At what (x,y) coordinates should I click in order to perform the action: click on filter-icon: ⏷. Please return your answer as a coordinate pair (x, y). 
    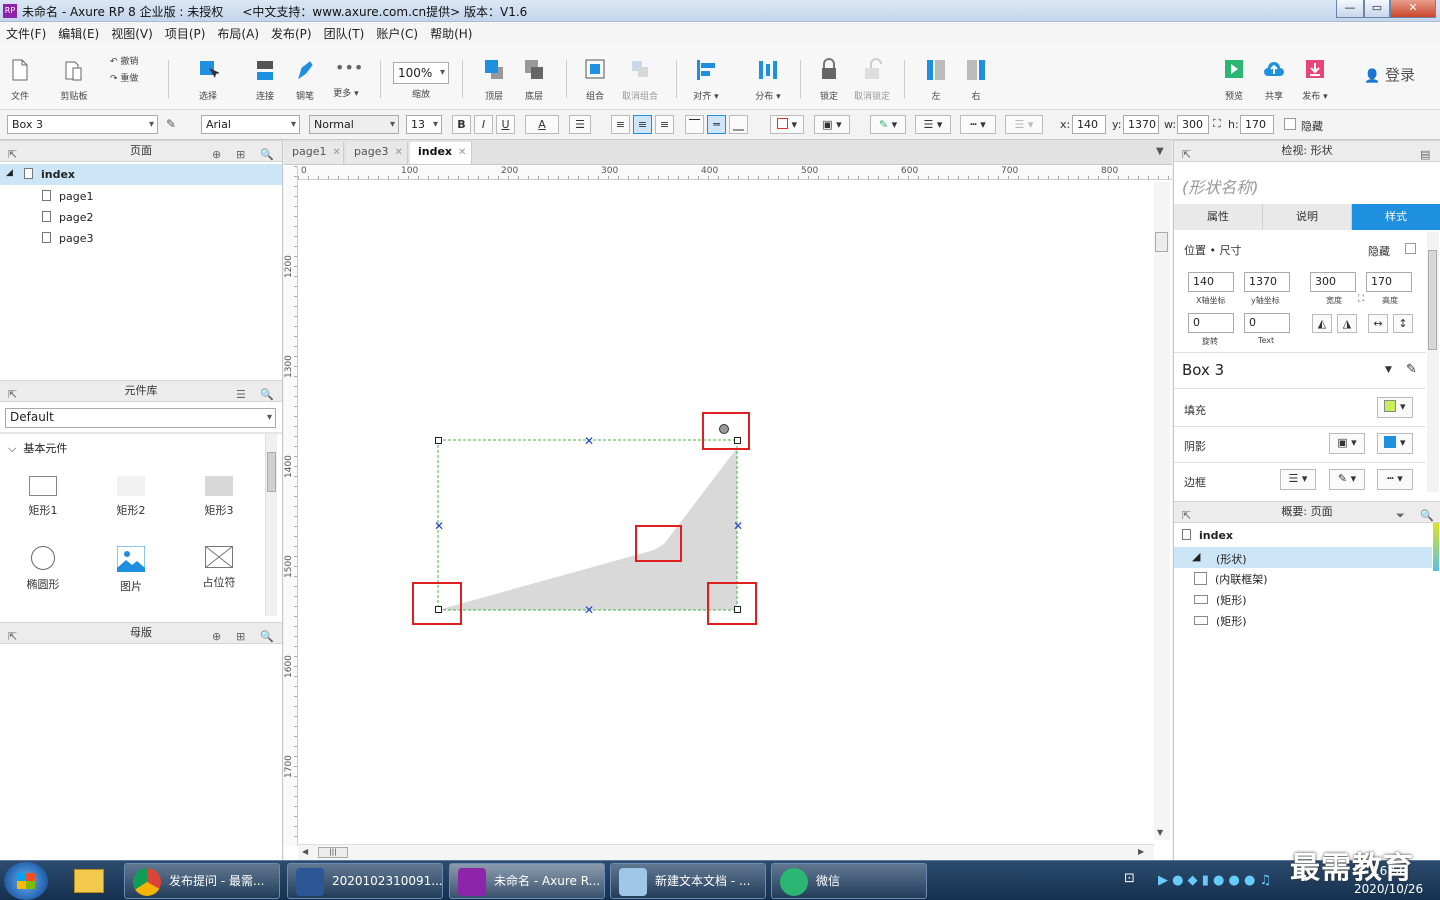
    Looking at the image, I should click on (1400, 516).